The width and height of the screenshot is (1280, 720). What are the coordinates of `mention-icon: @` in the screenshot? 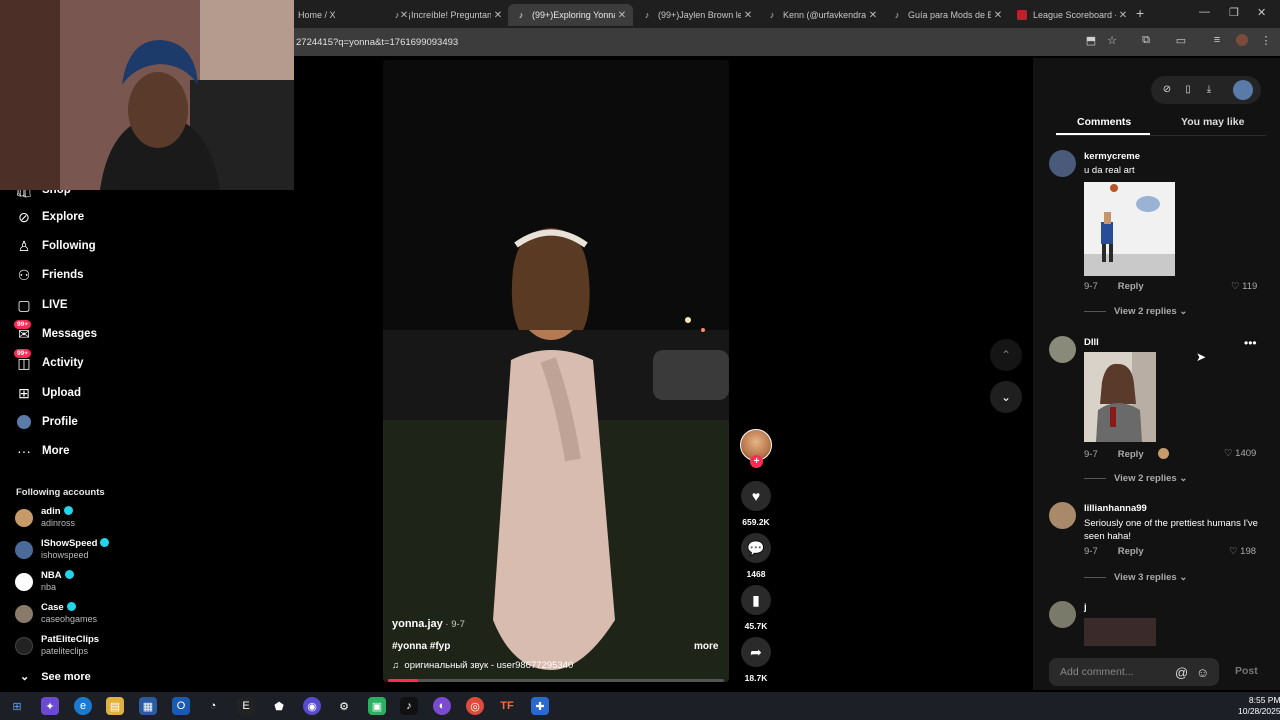 It's located at (1181, 672).